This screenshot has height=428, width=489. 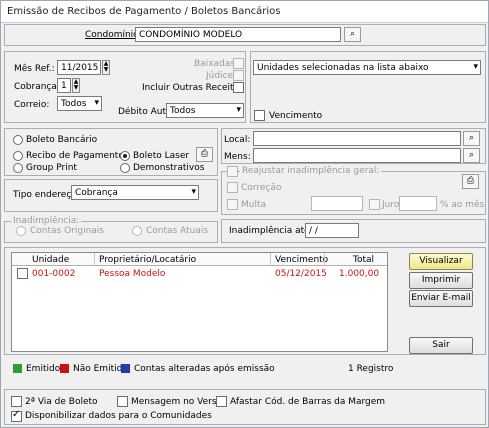 What do you see at coordinates (161, 156) in the screenshot?
I see `boleto-laser-label: Boleto Laser` at bounding box center [161, 156].